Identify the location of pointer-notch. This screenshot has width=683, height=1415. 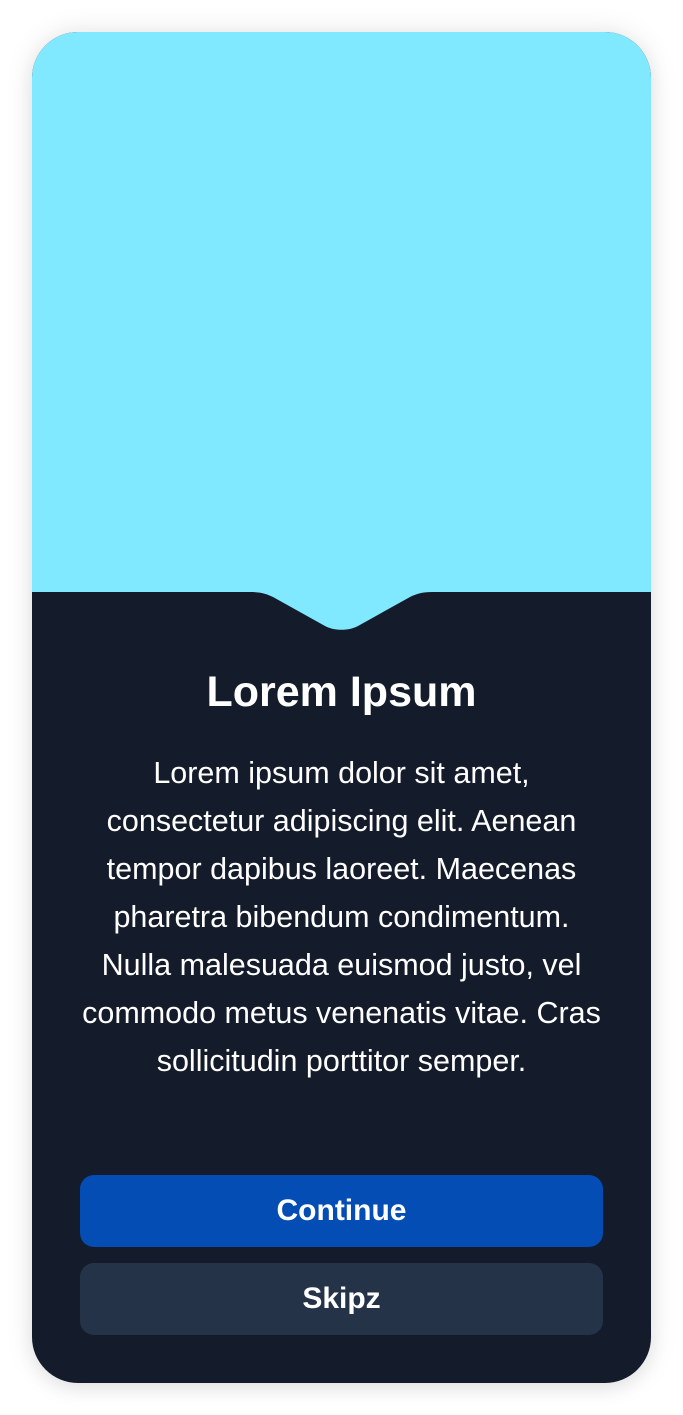
(341, 610).